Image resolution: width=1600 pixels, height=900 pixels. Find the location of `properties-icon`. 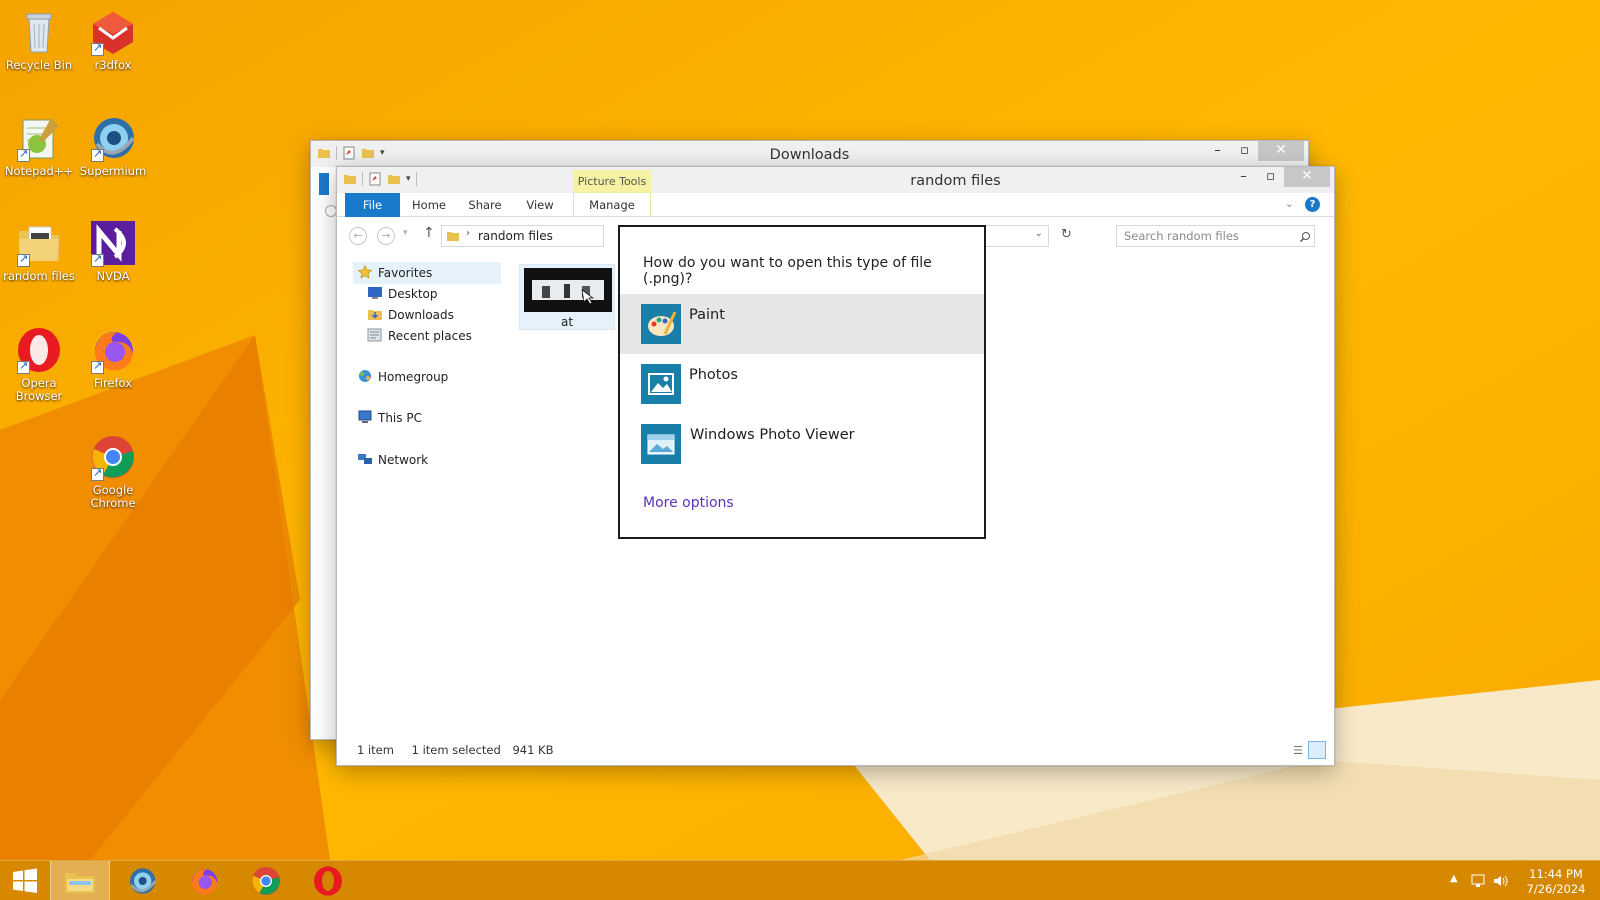

properties-icon is located at coordinates (375, 179).